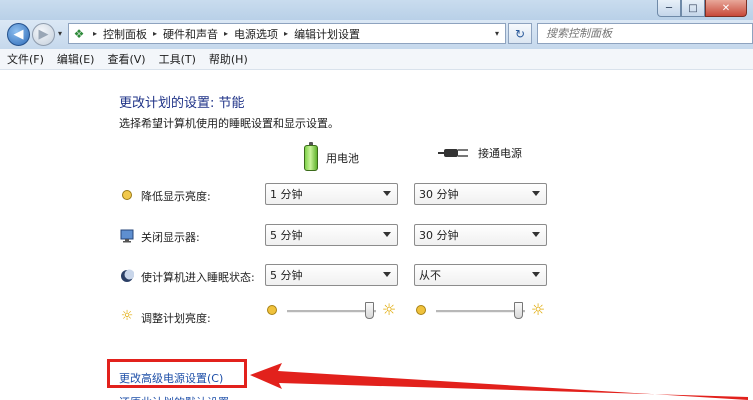  What do you see at coordinates (520, 33) in the screenshot?
I see `refresh-button: ↻` at bounding box center [520, 33].